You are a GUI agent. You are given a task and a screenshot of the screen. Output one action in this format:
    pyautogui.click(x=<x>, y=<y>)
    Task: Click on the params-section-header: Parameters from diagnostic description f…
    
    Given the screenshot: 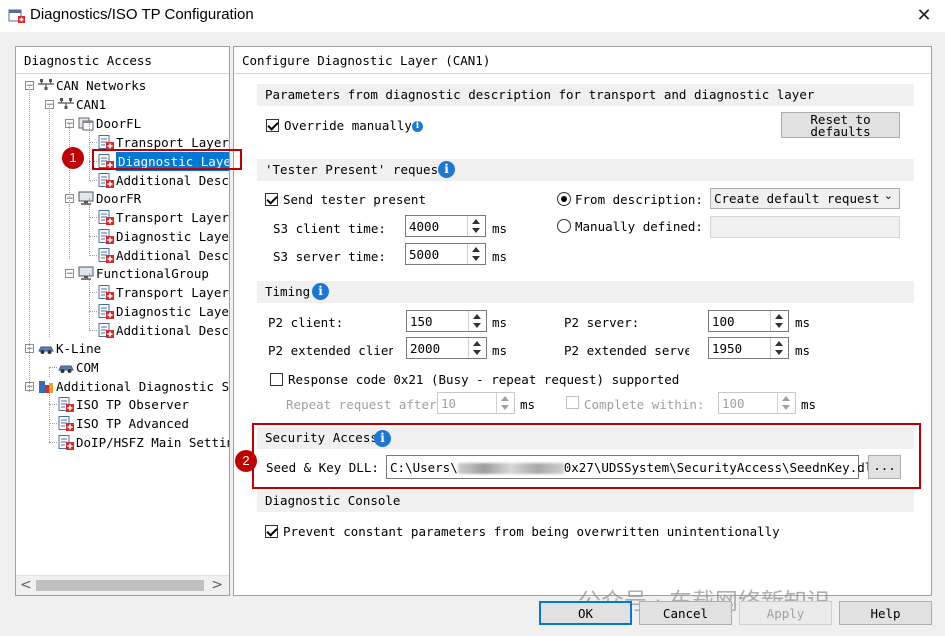 What is the action you would take?
    pyautogui.click(x=585, y=95)
    